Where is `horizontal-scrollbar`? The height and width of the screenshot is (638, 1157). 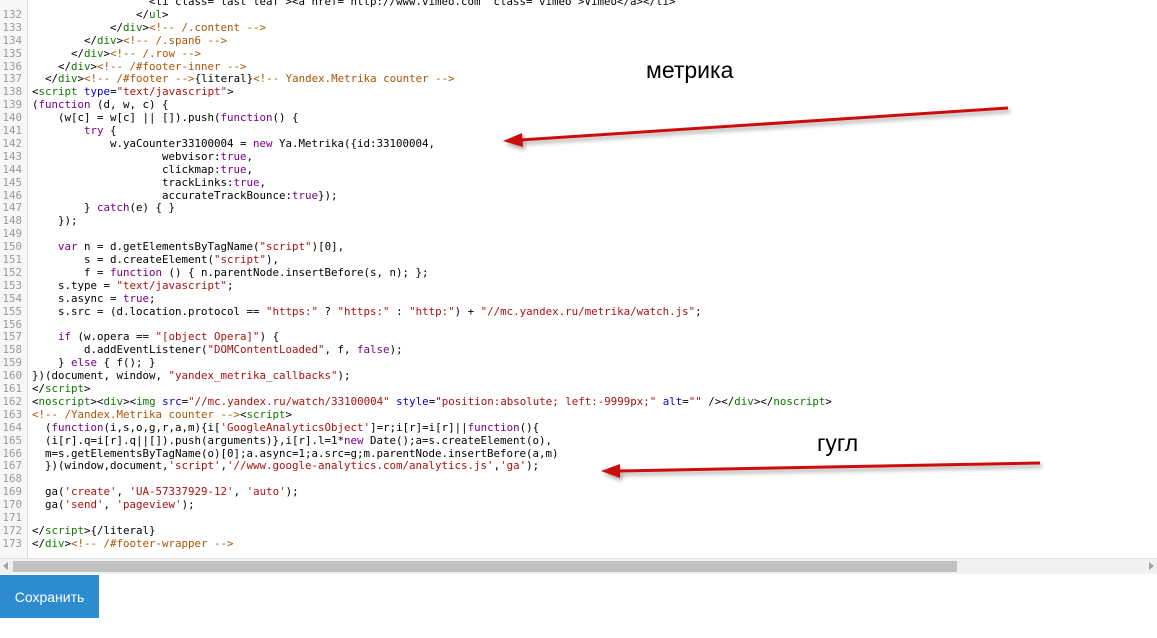 horizontal-scrollbar is located at coordinates (578, 566).